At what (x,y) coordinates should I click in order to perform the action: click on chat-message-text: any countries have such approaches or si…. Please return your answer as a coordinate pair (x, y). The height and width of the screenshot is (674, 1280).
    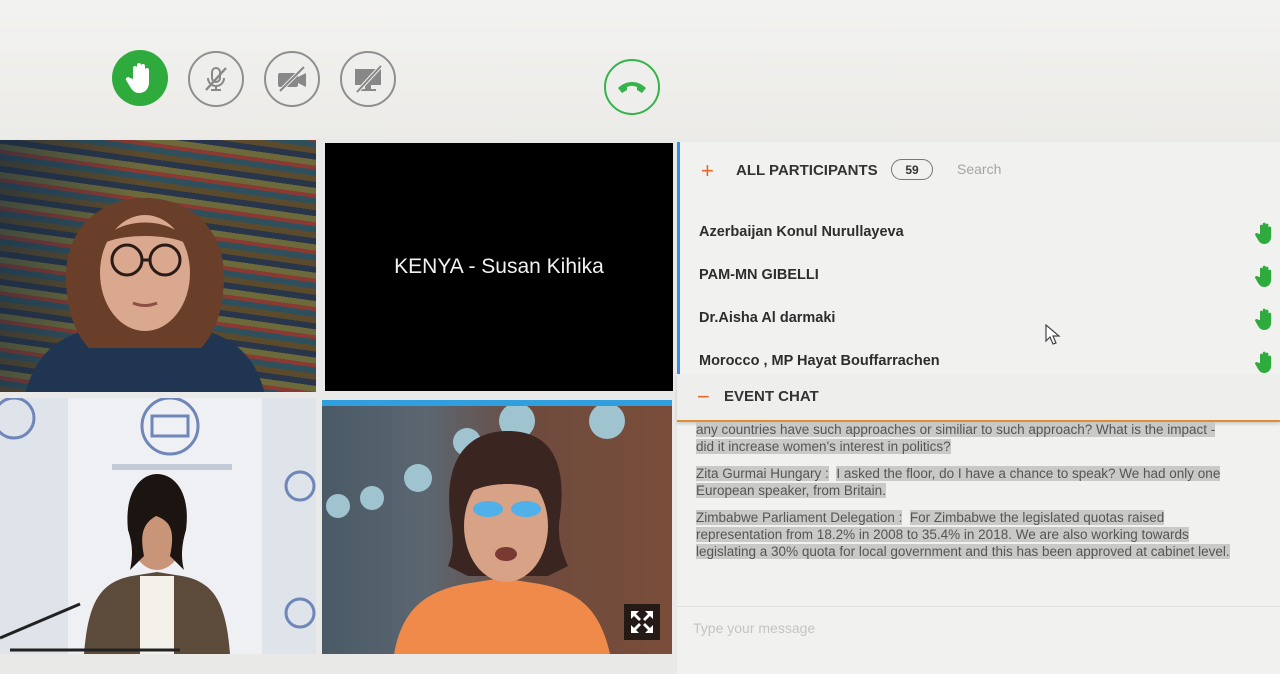
    Looking at the image, I should click on (956, 438).